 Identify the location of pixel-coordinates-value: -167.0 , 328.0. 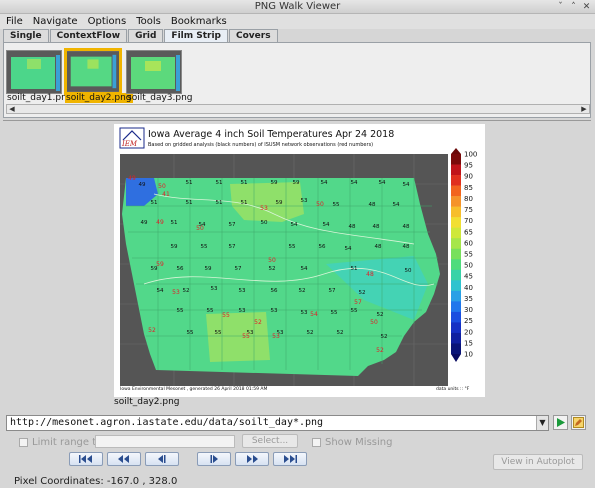
(142, 481).